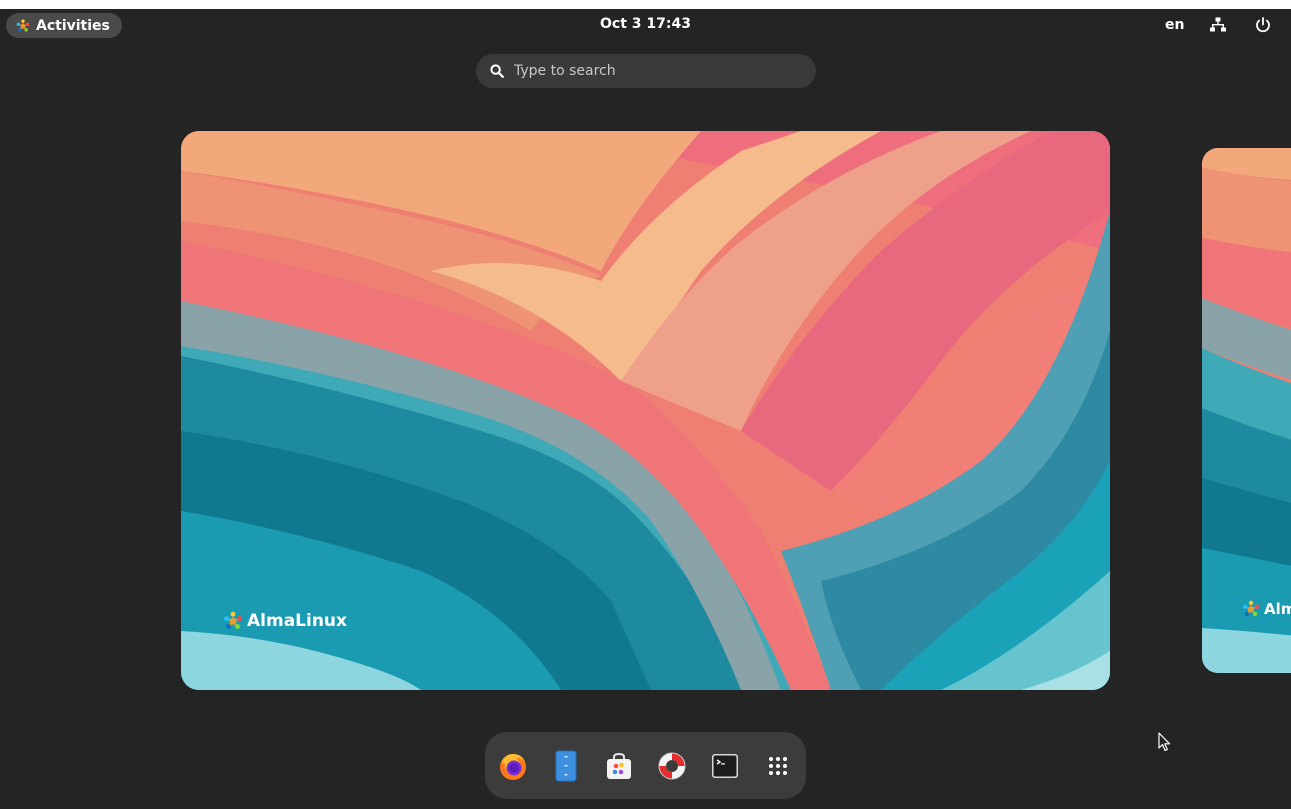  I want to click on dash-item-files, so click(566, 766).